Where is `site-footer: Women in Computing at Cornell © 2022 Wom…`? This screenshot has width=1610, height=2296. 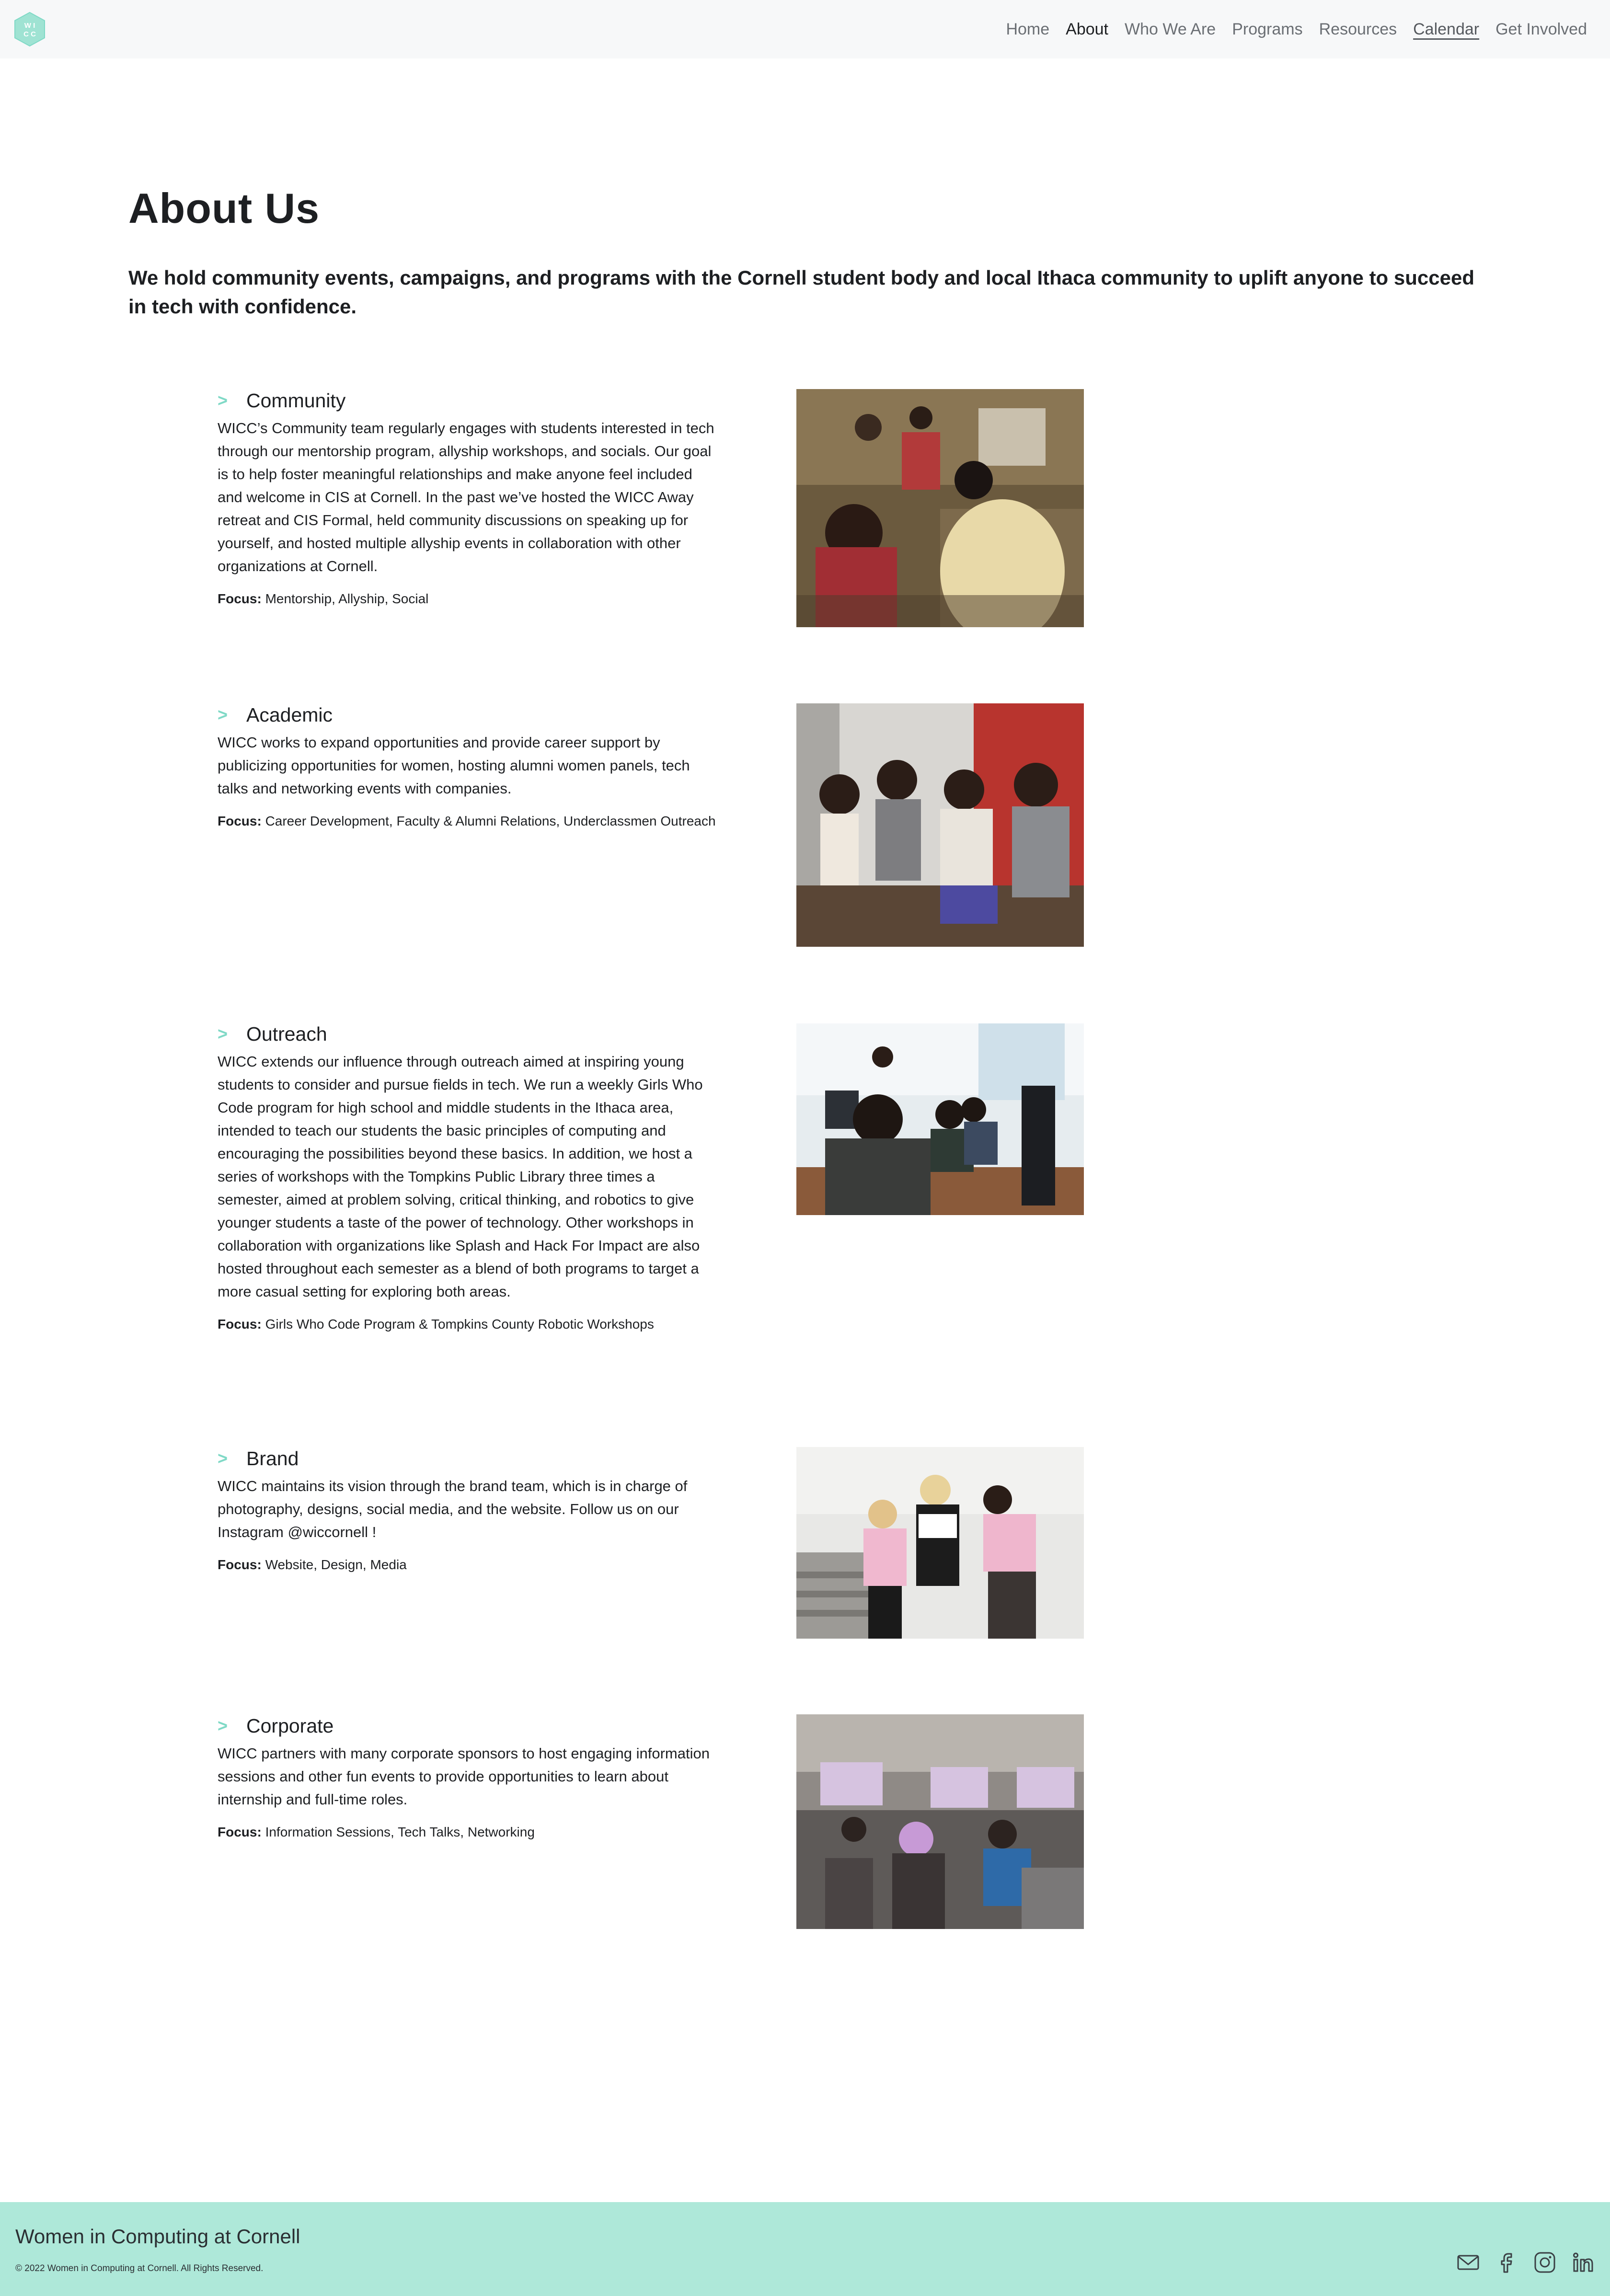
site-footer: Women in Computing at Cornell © 2022 Wom… is located at coordinates (805, 2249).